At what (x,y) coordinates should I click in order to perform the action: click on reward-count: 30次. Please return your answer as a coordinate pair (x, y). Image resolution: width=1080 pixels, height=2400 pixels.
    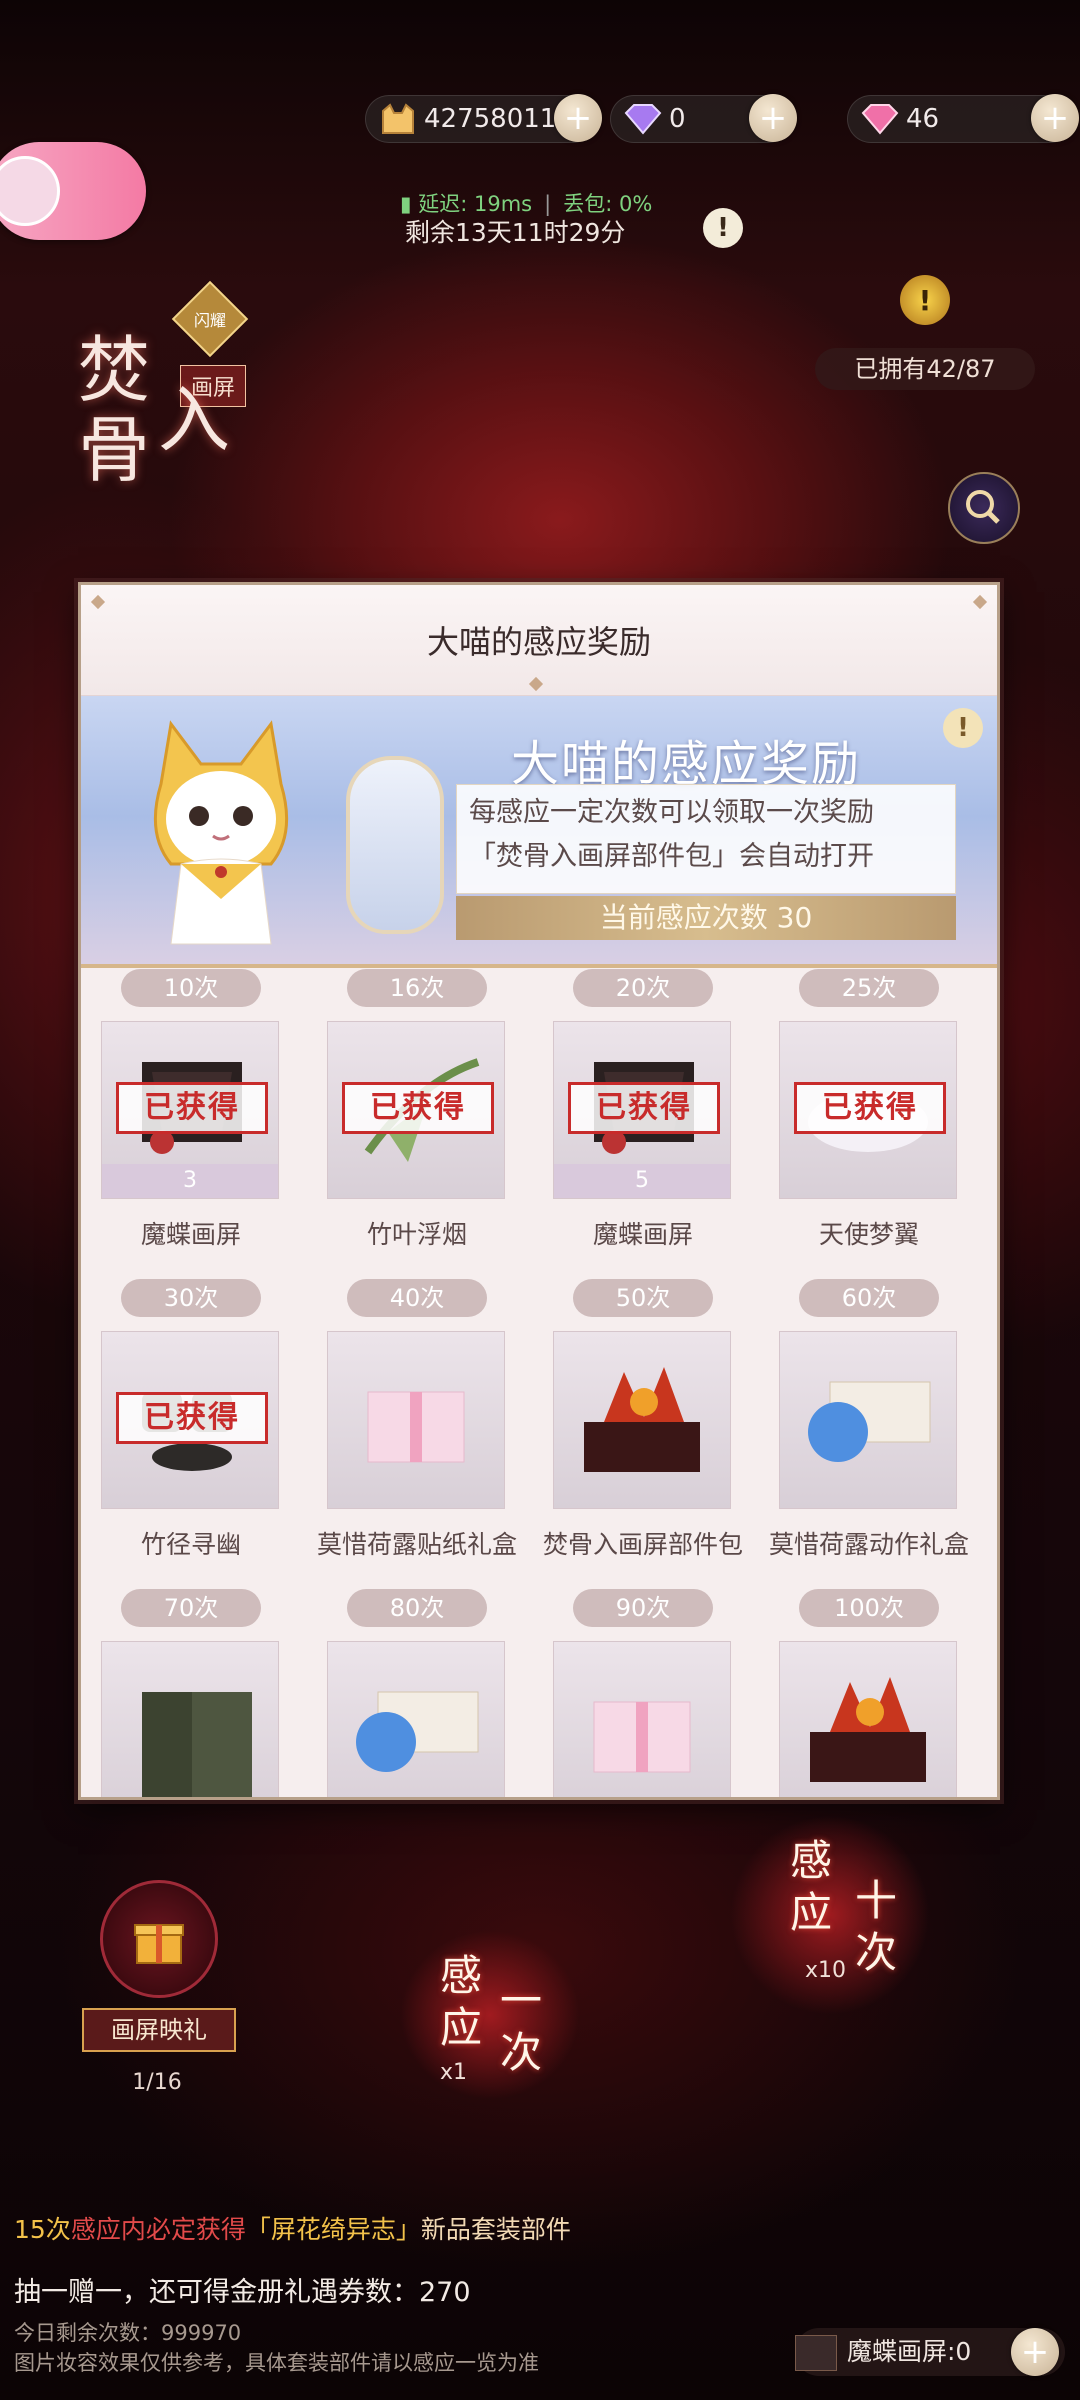
    Looking at the image, I should click on (191, 1298).